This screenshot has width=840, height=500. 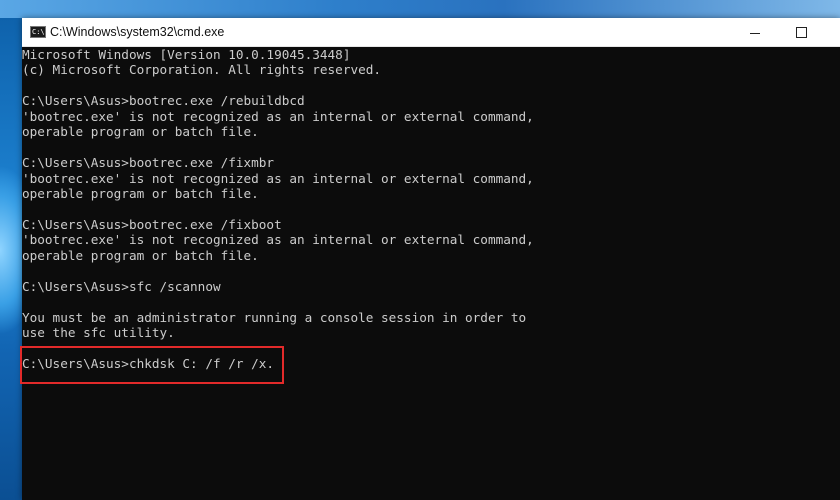 I want to click on cmd-icon-glyph: C:\, so click(x=38, y=32).